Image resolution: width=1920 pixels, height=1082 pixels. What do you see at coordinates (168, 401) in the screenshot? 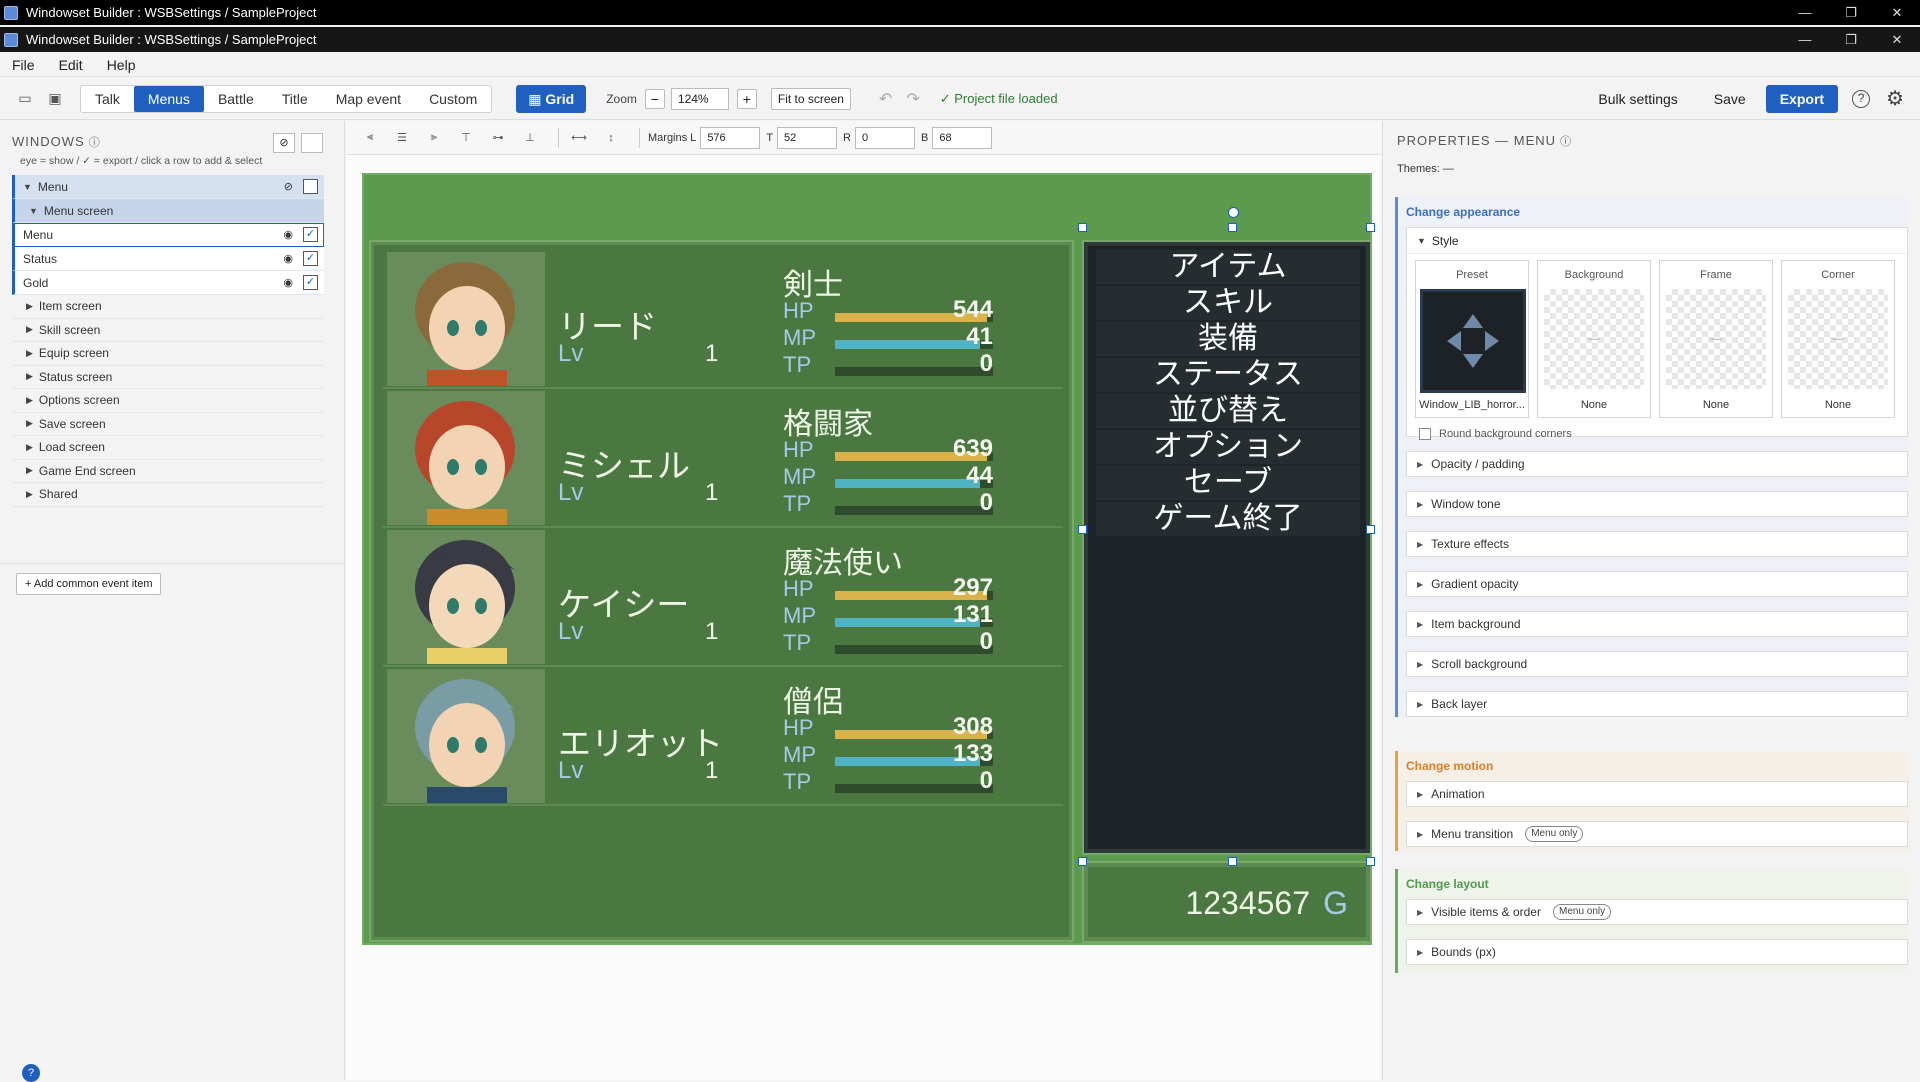
I see `tree-screen-options: ▶ Options screen` at bounding box center [168, 401].